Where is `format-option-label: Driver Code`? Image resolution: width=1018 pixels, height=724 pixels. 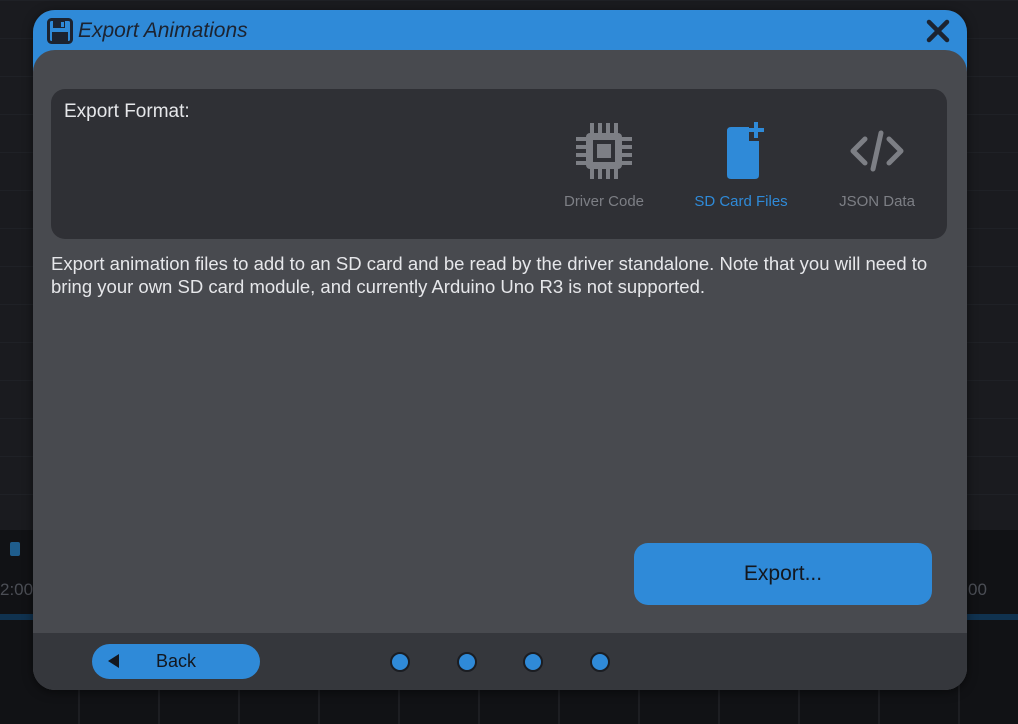
format-option-label: Driver Code is located at coordinates (604, 201).